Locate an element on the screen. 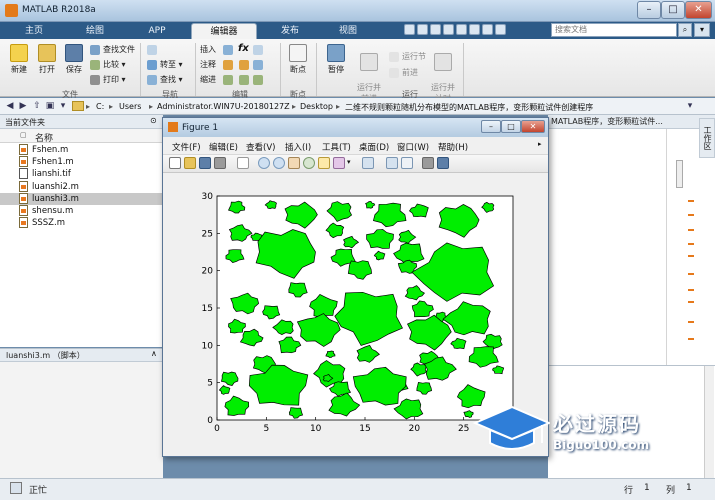 The width and height of the screenshot is (715, 500). tab-editor: 编辑器 is located at coordinates (224, 31).